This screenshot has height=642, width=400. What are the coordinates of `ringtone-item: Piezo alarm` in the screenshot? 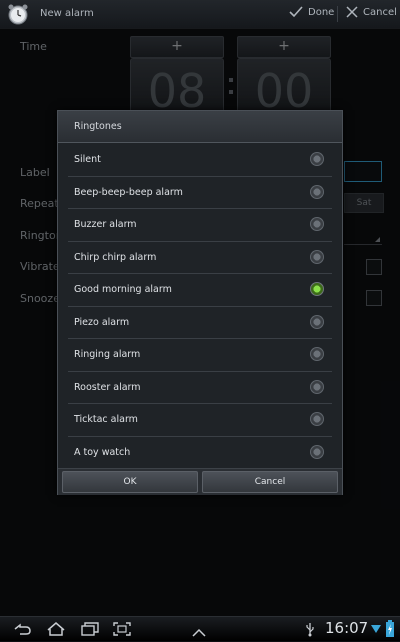 It's located at (200, 323).